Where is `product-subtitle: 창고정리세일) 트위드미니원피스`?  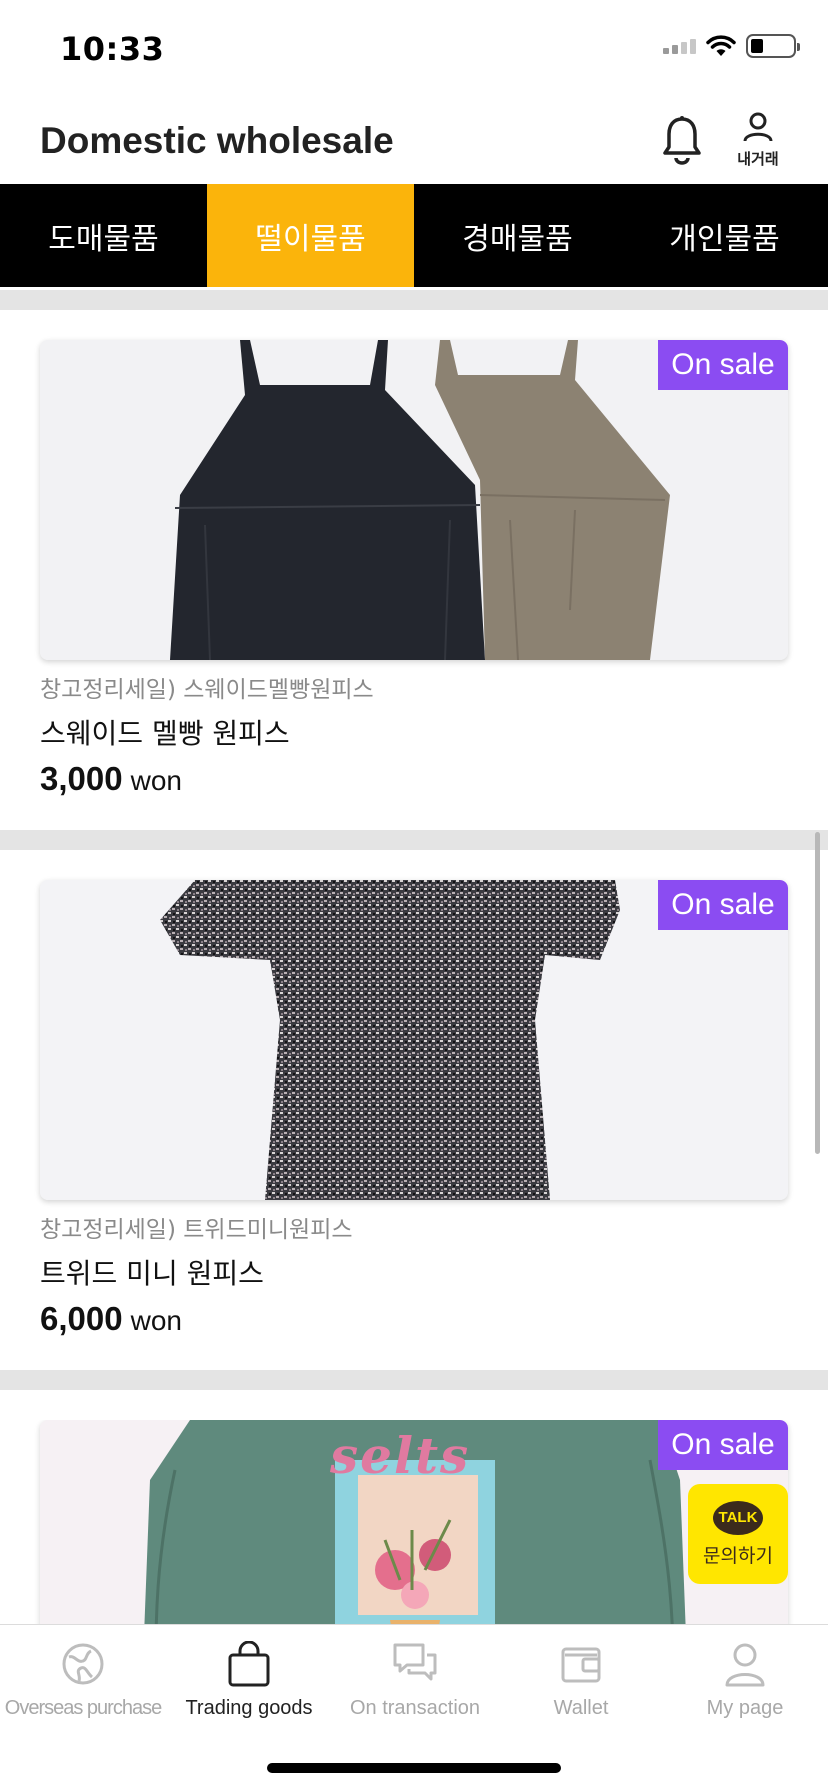 product-subtitle: 창고정리세일) 트위드미니원피스 is located at coordinates (196, 1230).